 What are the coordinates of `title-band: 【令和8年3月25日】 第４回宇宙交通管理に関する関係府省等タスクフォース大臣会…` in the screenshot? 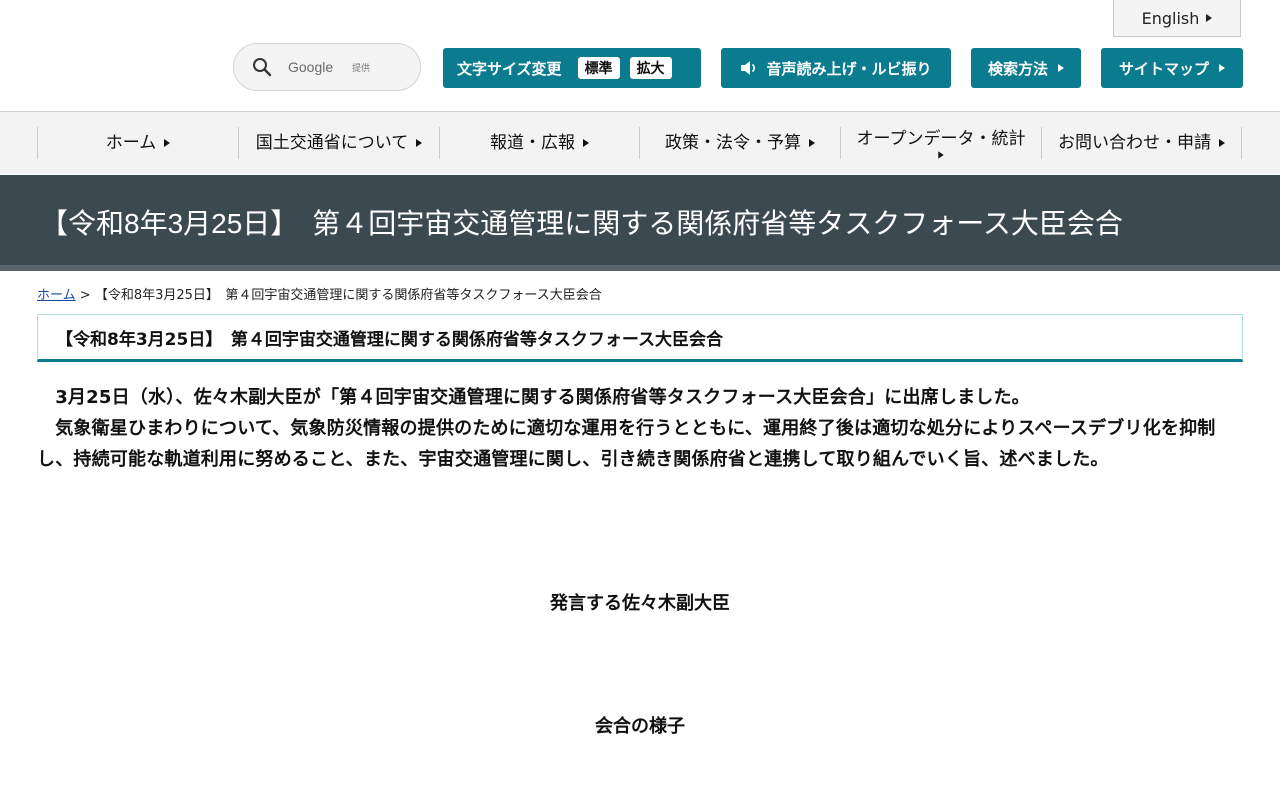 It's located at (640, 223).